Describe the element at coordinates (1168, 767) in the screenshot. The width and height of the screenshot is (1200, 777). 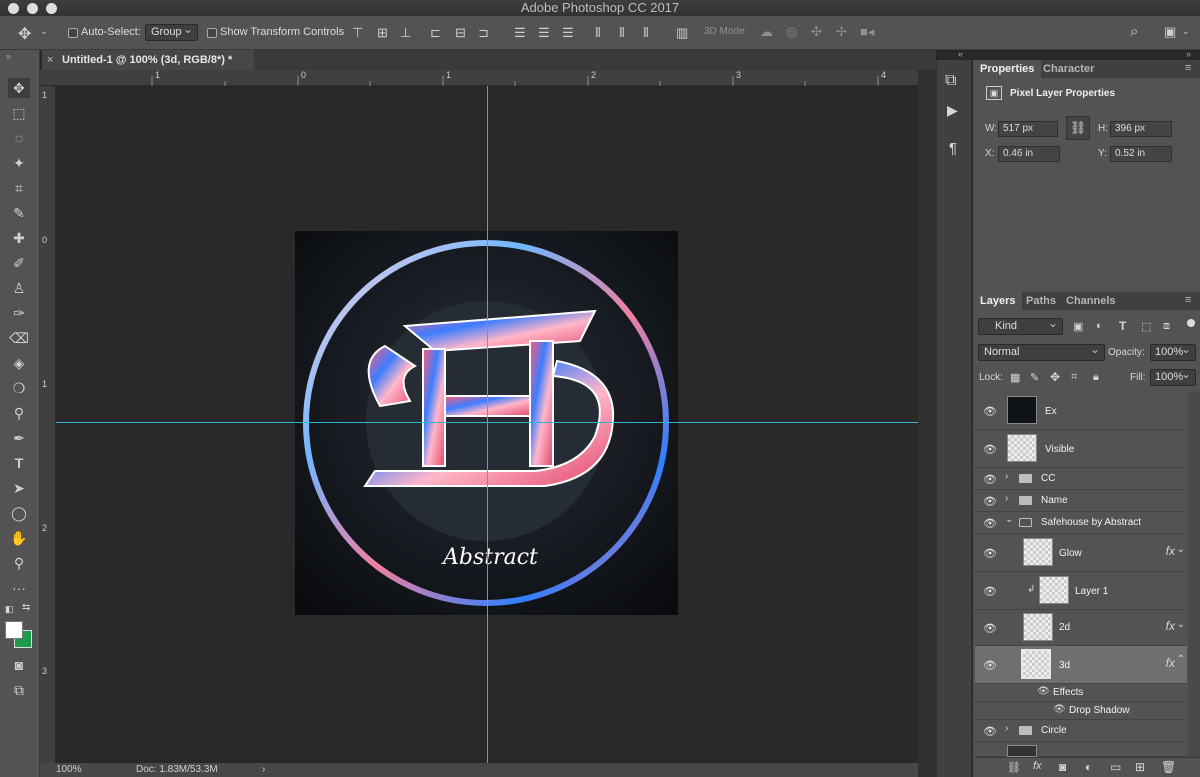
I see `delete-layer-icon: 🗑︎` at that location.